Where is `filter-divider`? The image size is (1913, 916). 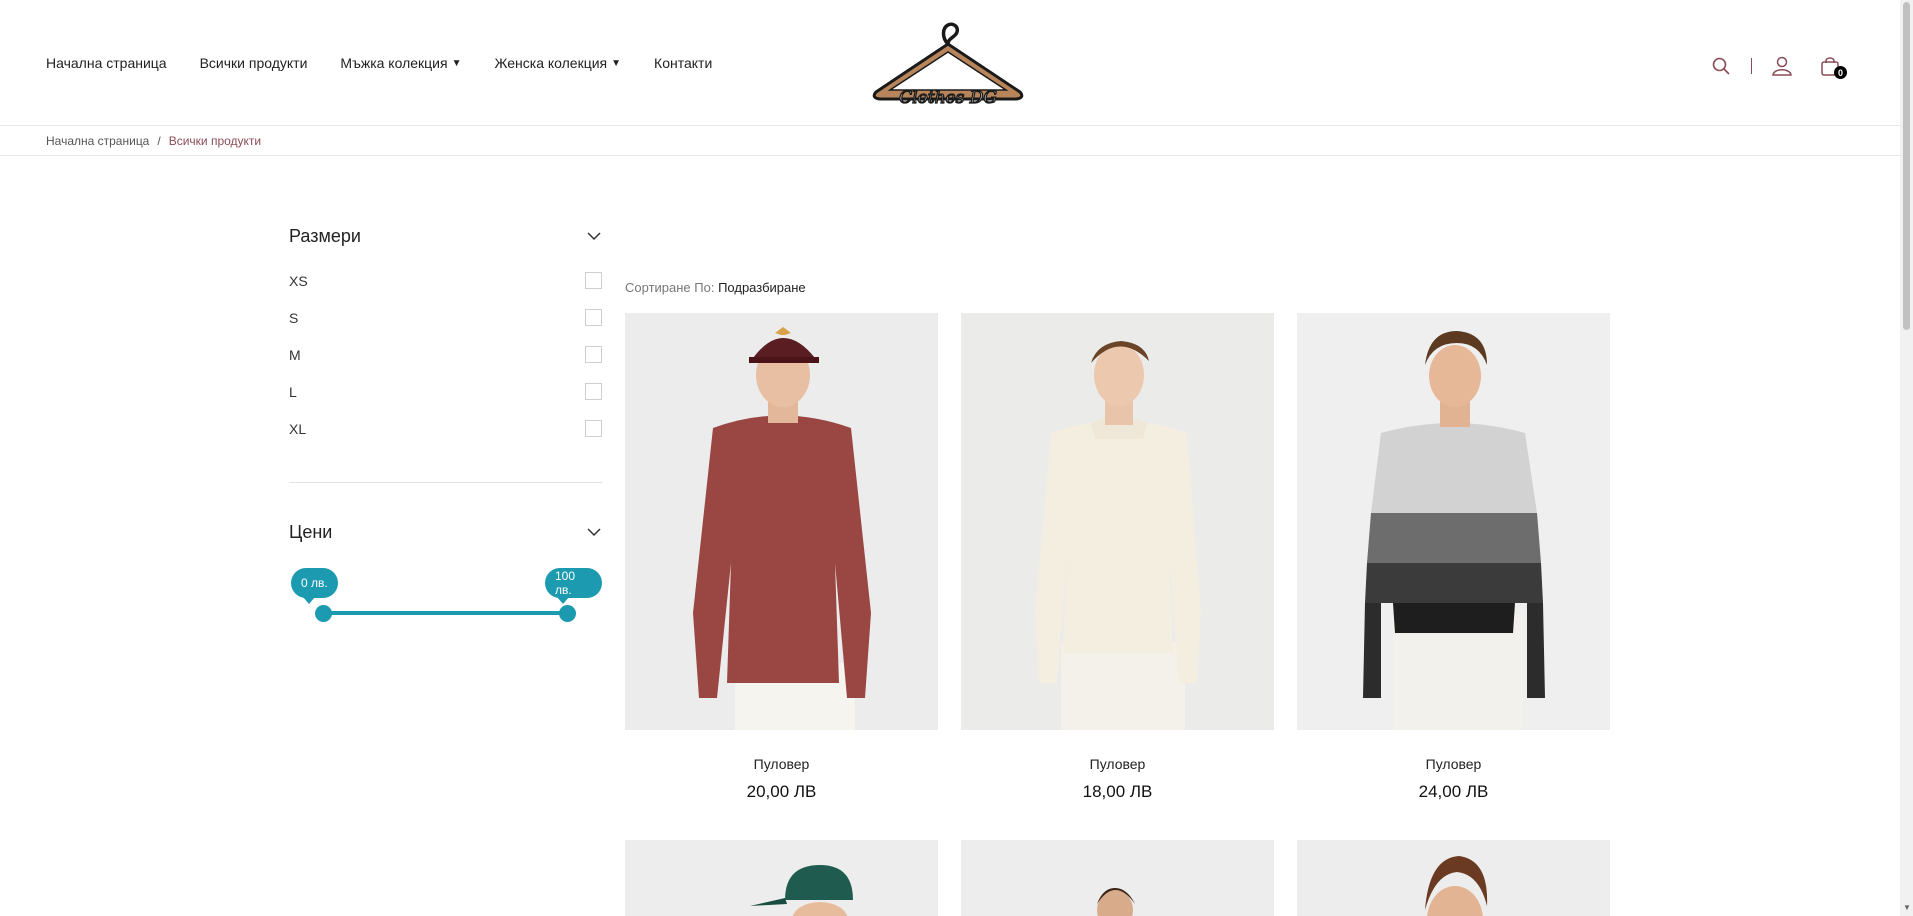 filter-divider is located at coordinates (445, 482).